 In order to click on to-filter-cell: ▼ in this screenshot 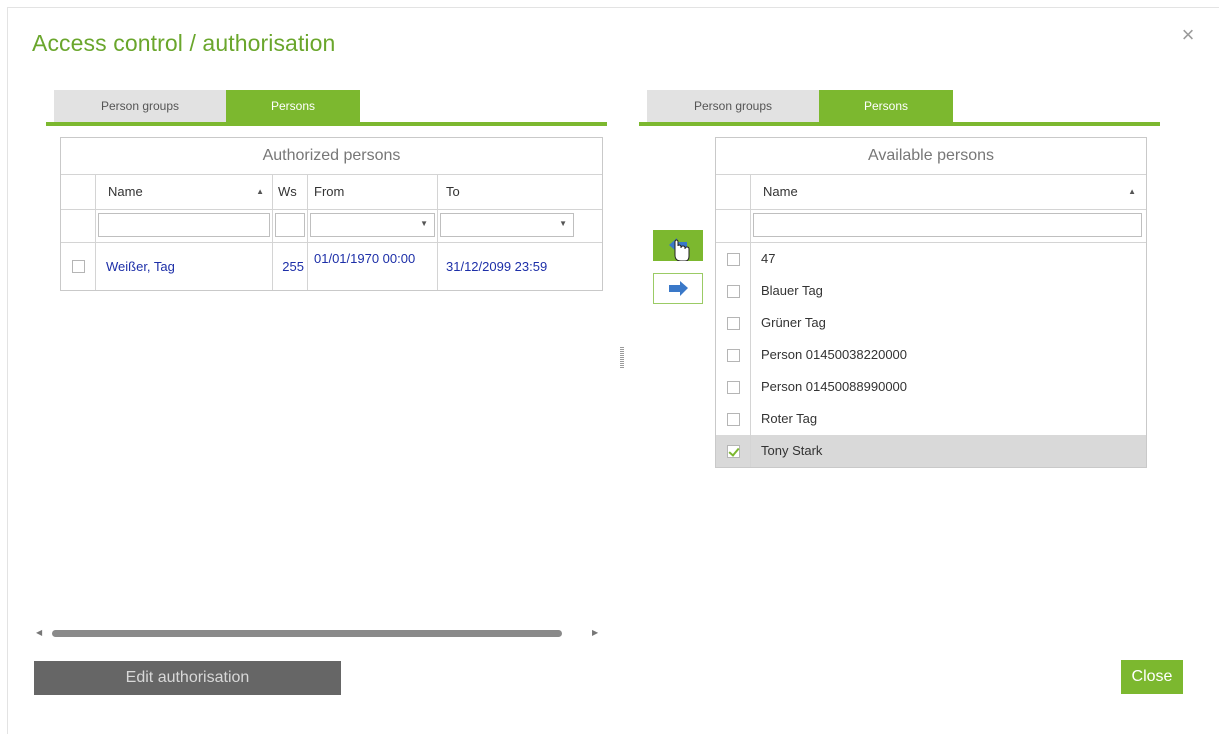, I will do `click(507, 226)`.